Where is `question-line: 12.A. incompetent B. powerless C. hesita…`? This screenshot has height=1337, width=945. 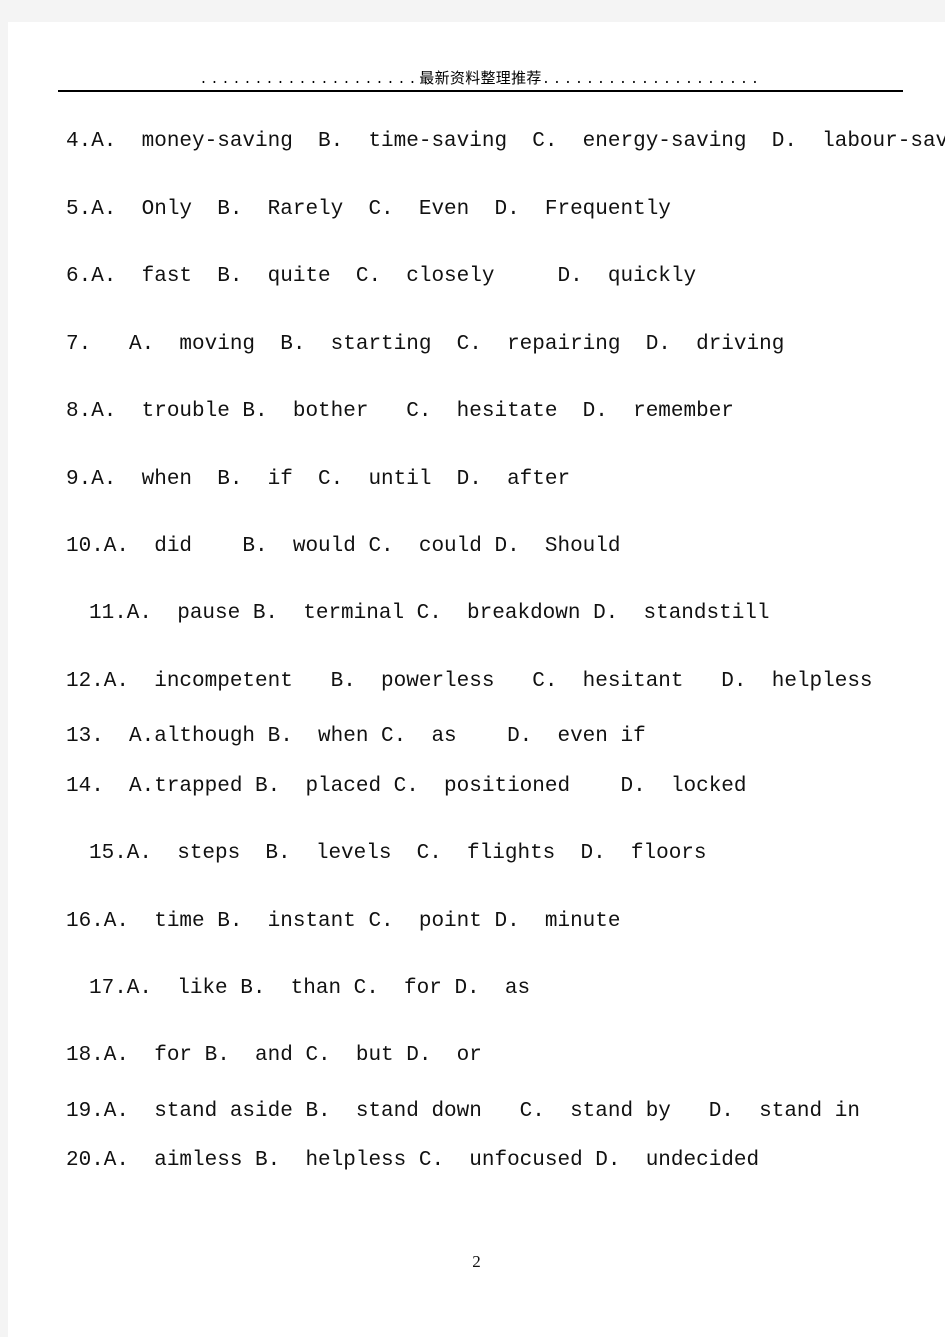 question-line: 12.A. incompetent B. powerless C. hesita… is located at coordinates (469, 681).